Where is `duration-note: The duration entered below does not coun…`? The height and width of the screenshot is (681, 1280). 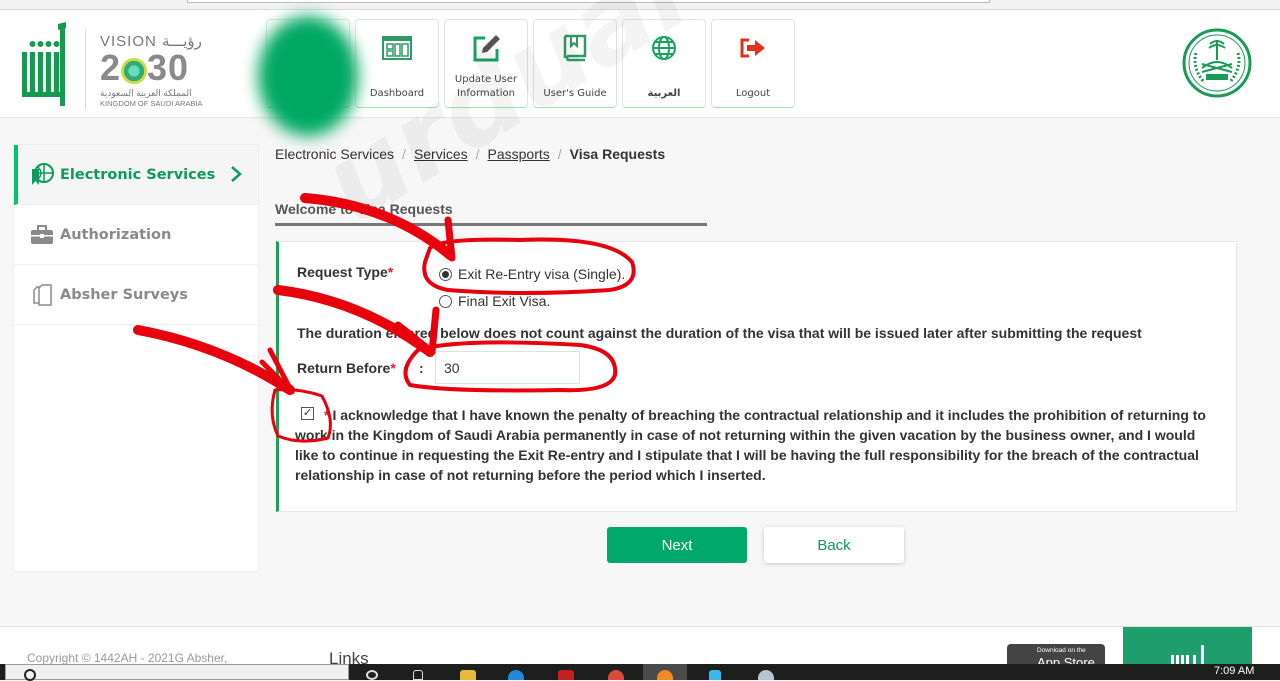
duration-note: The duration entered below does not coun… is located at coordinates (719, 333).